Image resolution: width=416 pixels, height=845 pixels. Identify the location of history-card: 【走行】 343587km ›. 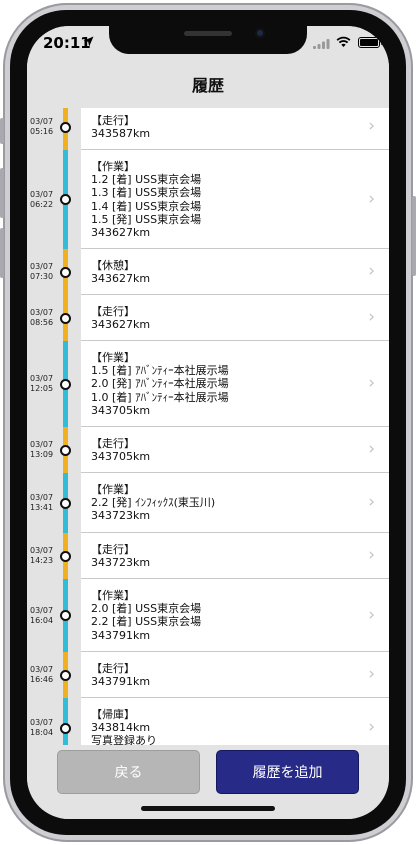
(235, 129).